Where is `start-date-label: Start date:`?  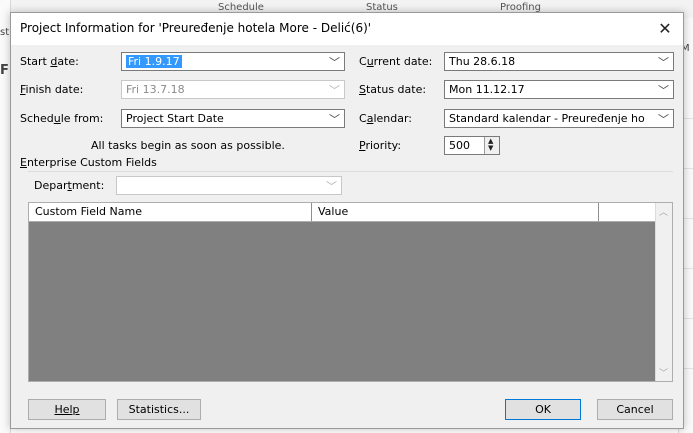
start-date-label: Start date: is located at coordinates (49, 61).